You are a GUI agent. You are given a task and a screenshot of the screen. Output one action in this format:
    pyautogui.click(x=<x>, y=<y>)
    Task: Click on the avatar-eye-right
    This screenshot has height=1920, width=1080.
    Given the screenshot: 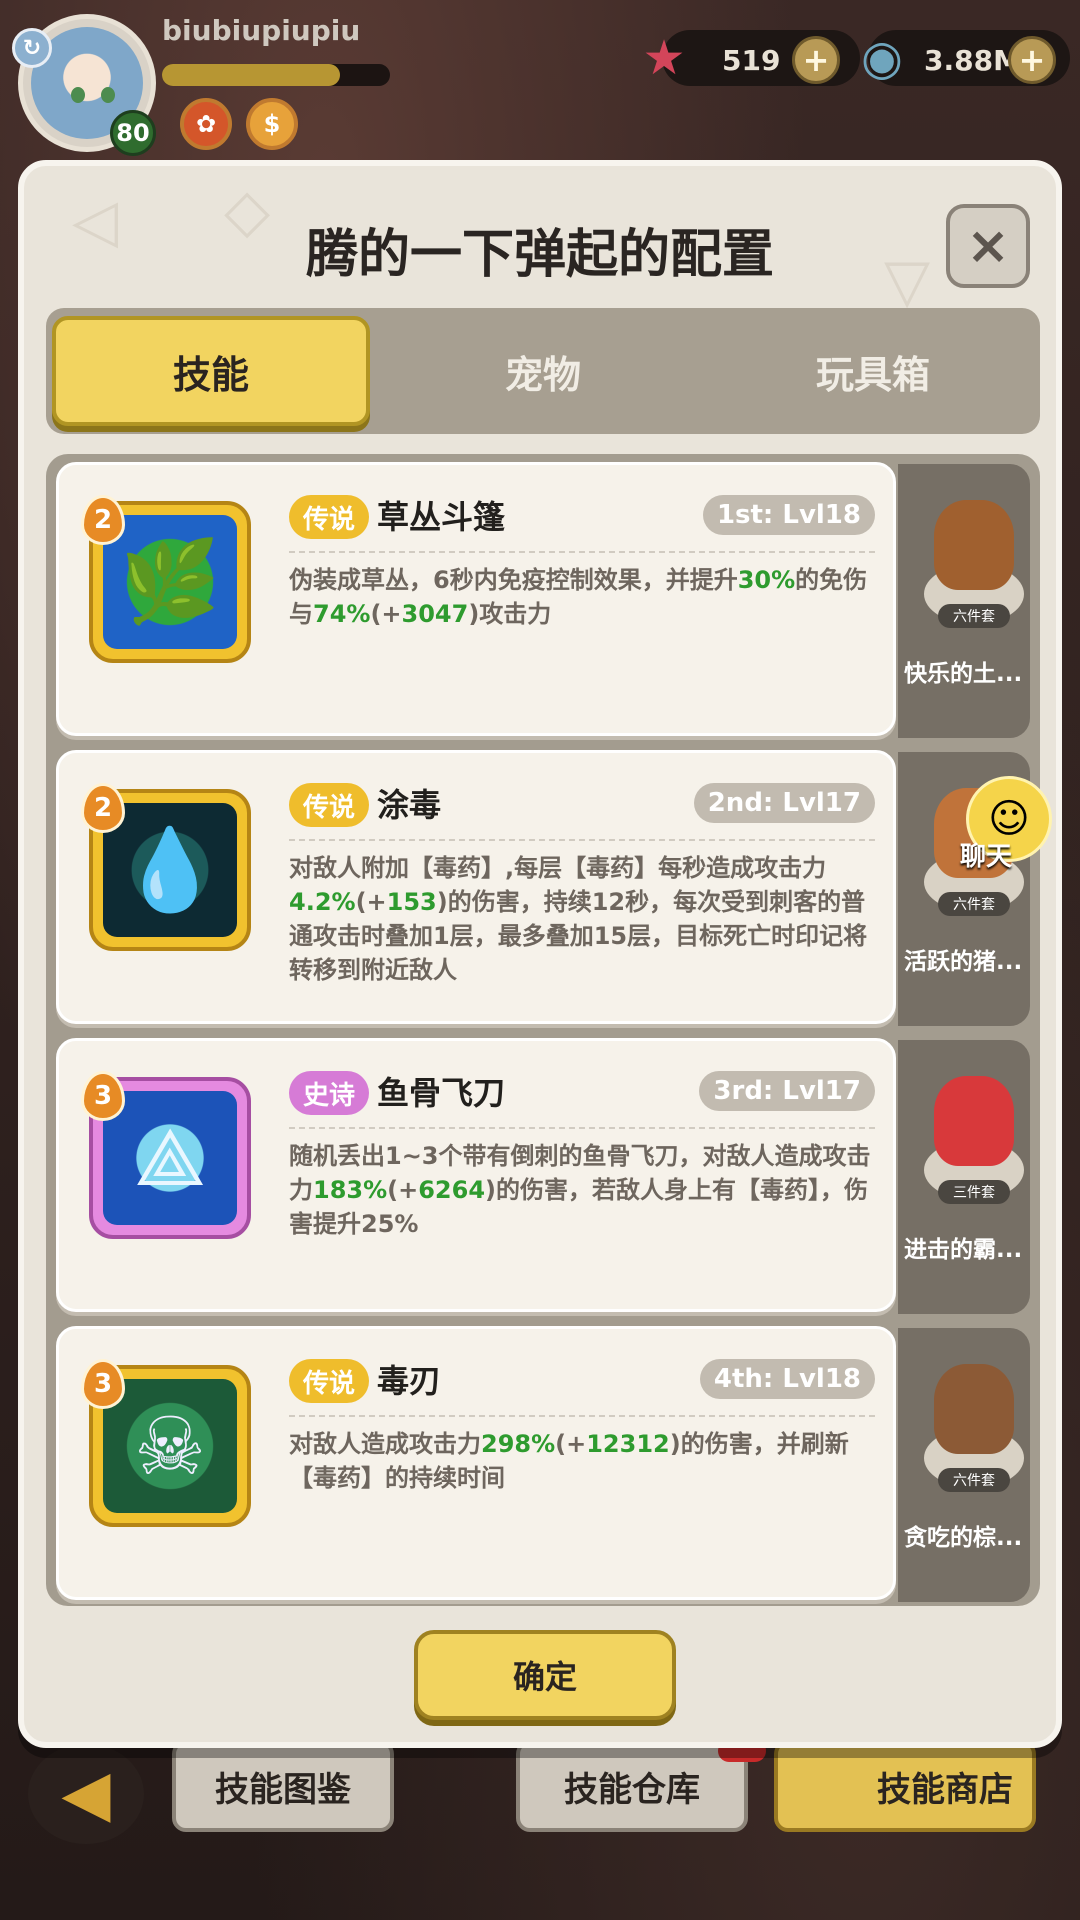 What is the action you would take?
    pyautogui.click(x=108, y=95)
    